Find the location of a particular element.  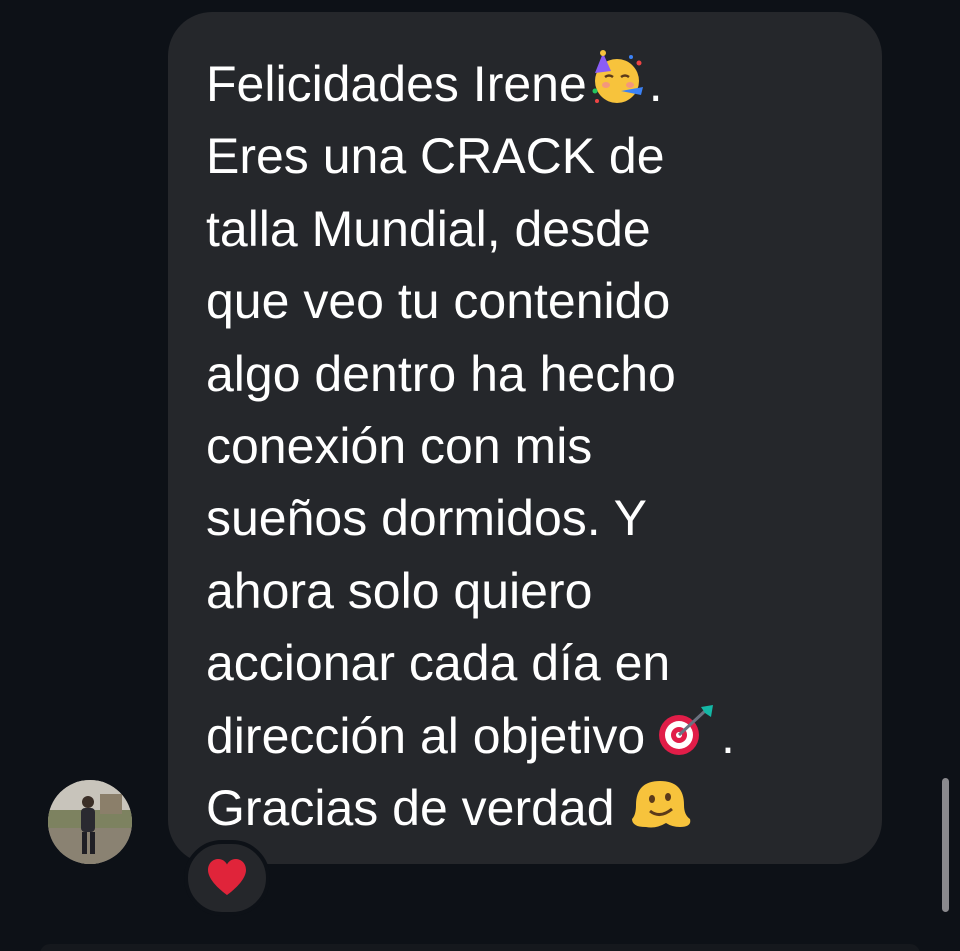

message-line: talla Mundial, desde is located at coordinates (428, 228).